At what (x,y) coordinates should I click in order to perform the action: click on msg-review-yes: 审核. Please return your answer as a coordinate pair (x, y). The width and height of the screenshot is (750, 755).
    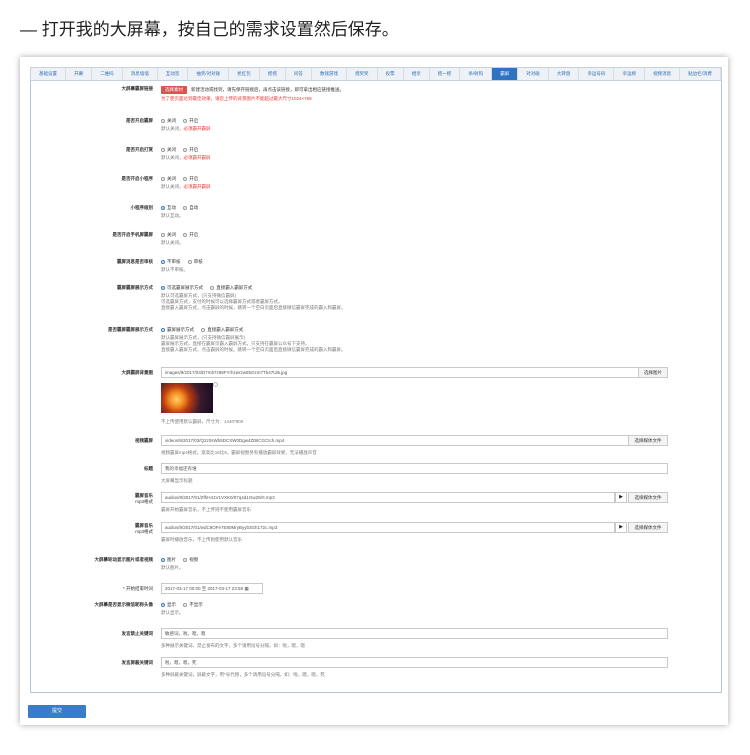
    Looking at the image, I should click on (195, 261).